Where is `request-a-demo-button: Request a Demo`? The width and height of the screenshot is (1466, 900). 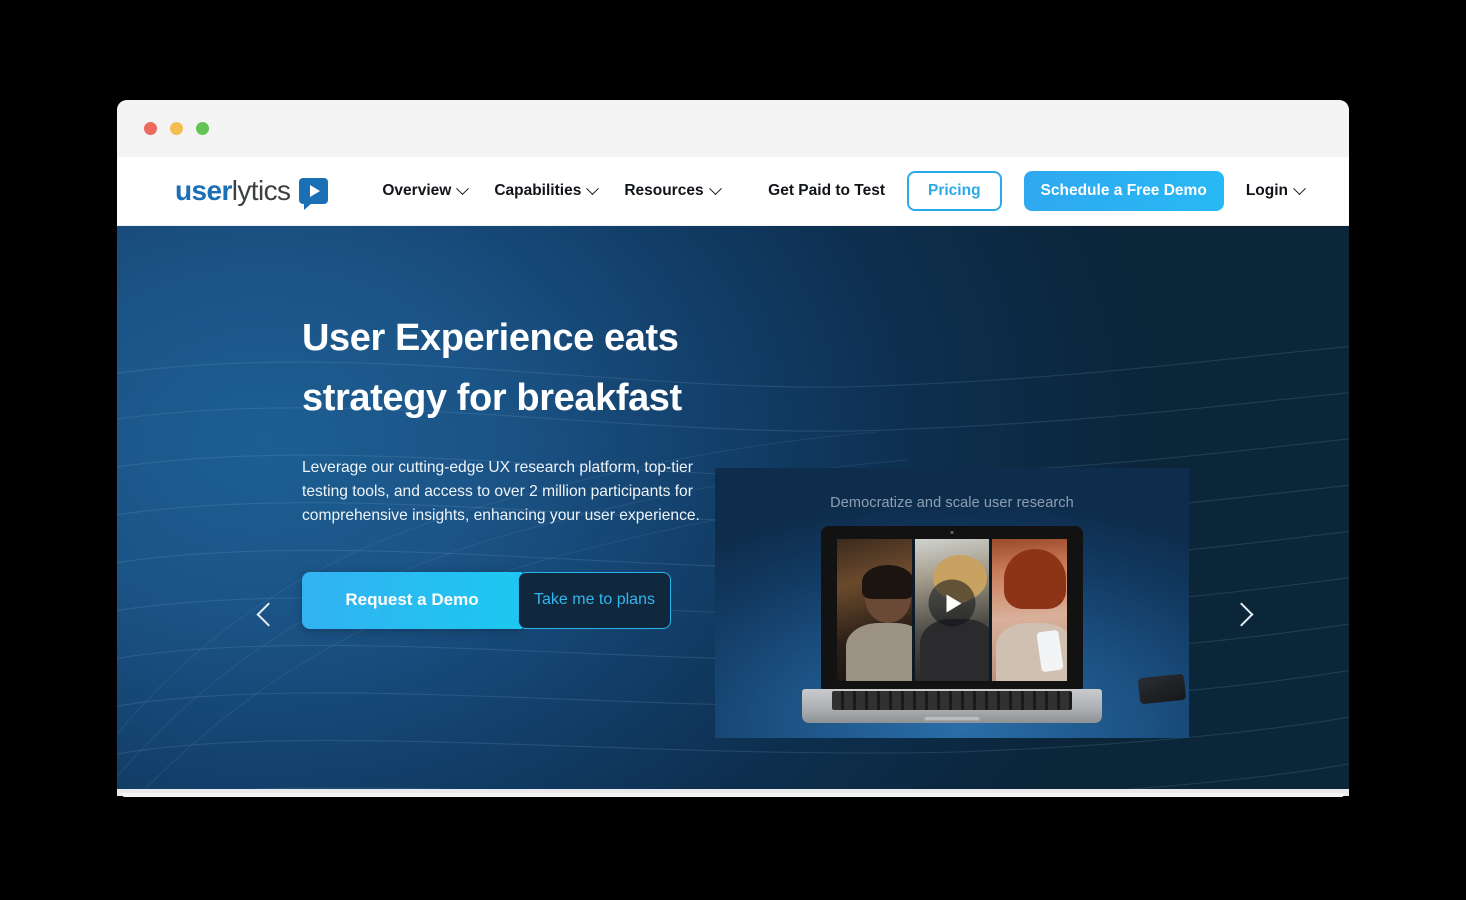 request-a-demo-button: Request a Demo is located at coordinates (412, 600).